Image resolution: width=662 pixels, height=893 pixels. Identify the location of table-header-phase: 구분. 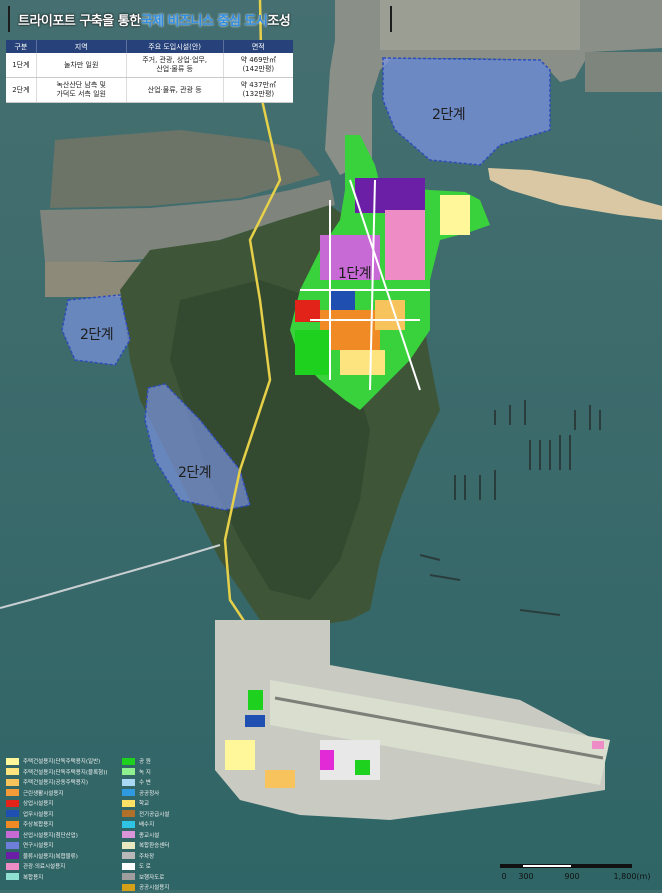
(21, 46).